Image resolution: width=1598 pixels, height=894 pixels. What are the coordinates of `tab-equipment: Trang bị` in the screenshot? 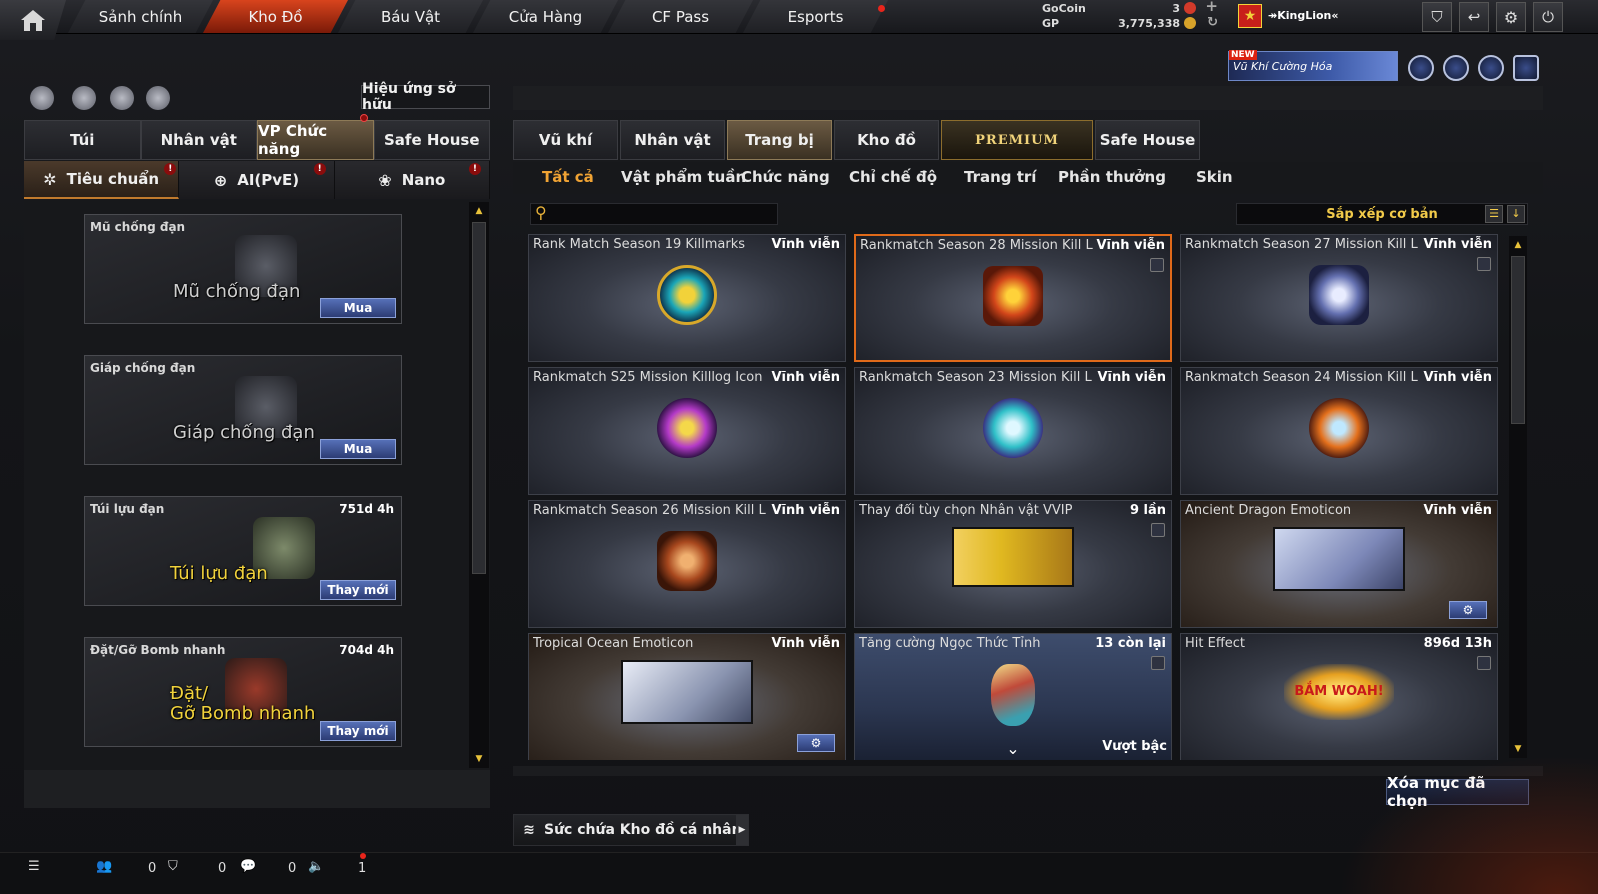 It's located at (779, 140).